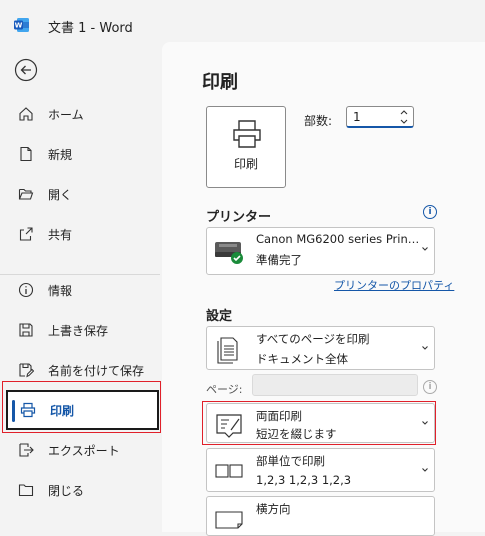  Describe the element at coordinates (273, 509) in the screenshot. I see `setting-line1: 横方向` at that location.